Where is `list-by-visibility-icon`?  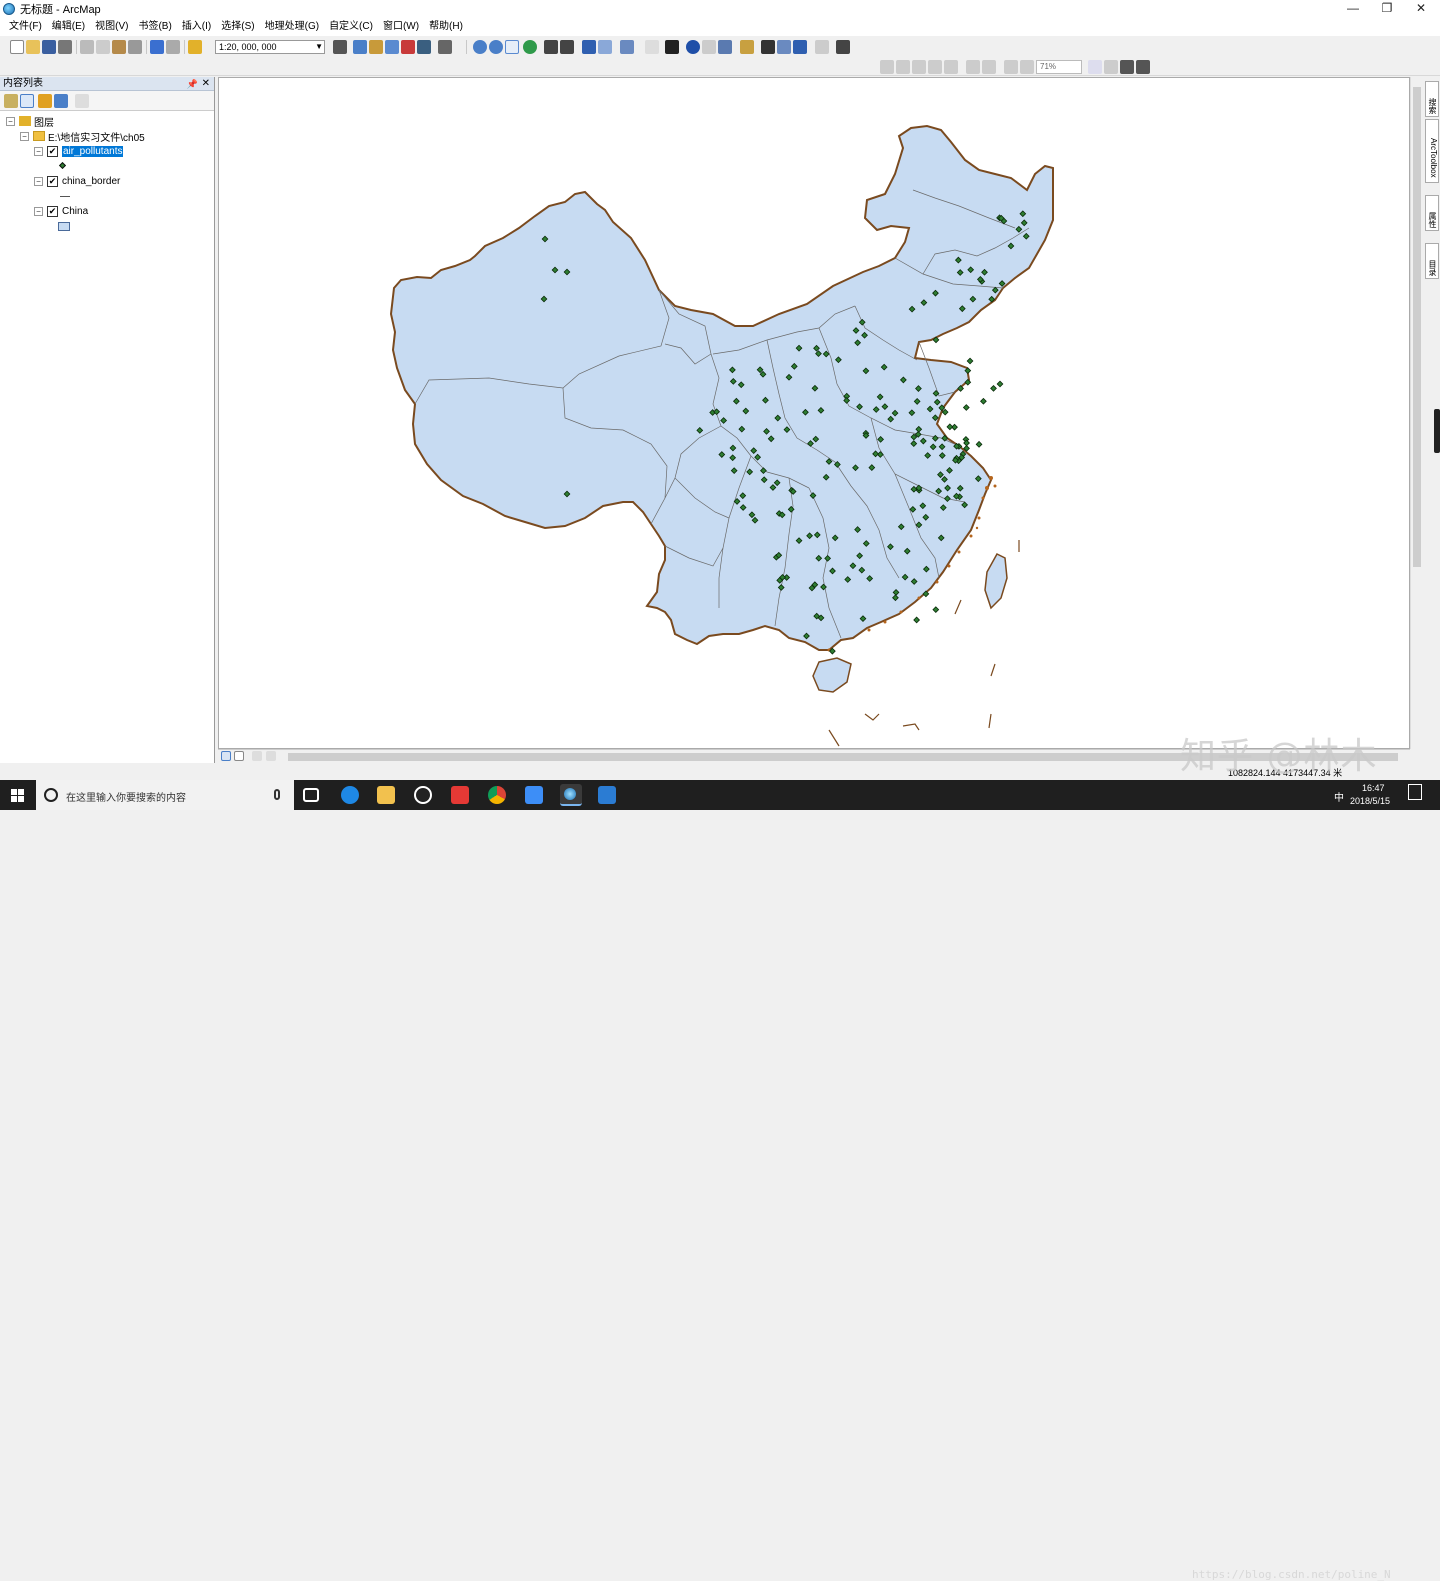 list-by-visibility-icon is located at coordinates (45, 101).